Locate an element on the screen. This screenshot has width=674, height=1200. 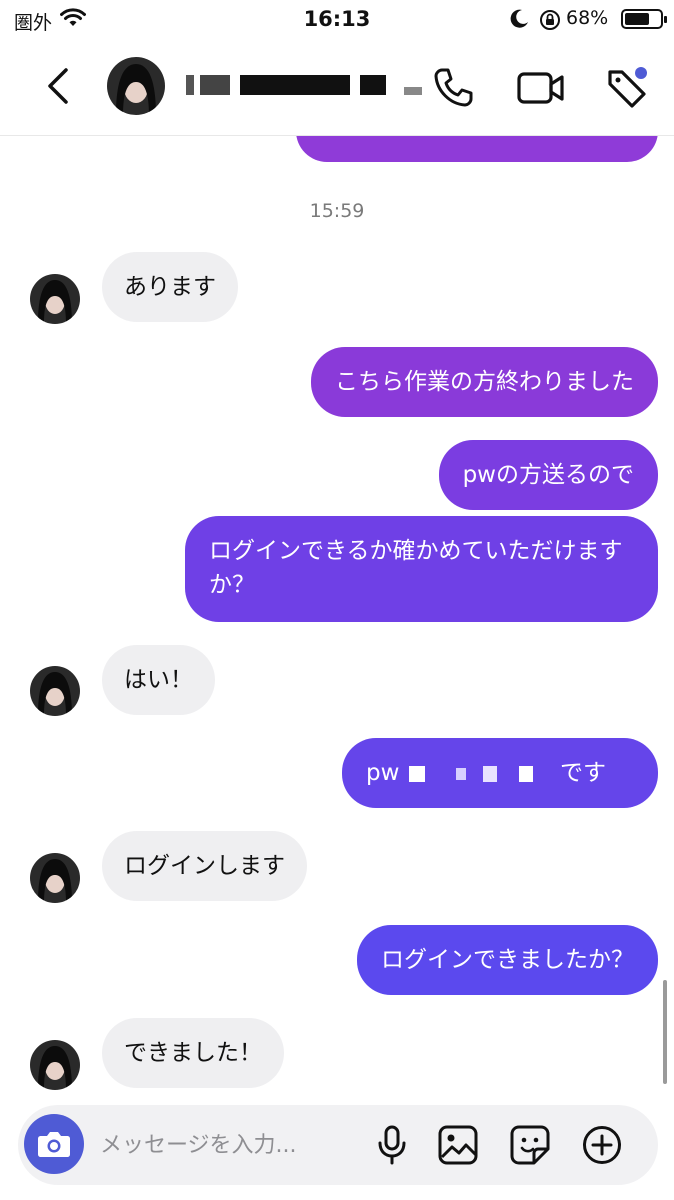
video-camera-icon is located at coordinates (540, 88).